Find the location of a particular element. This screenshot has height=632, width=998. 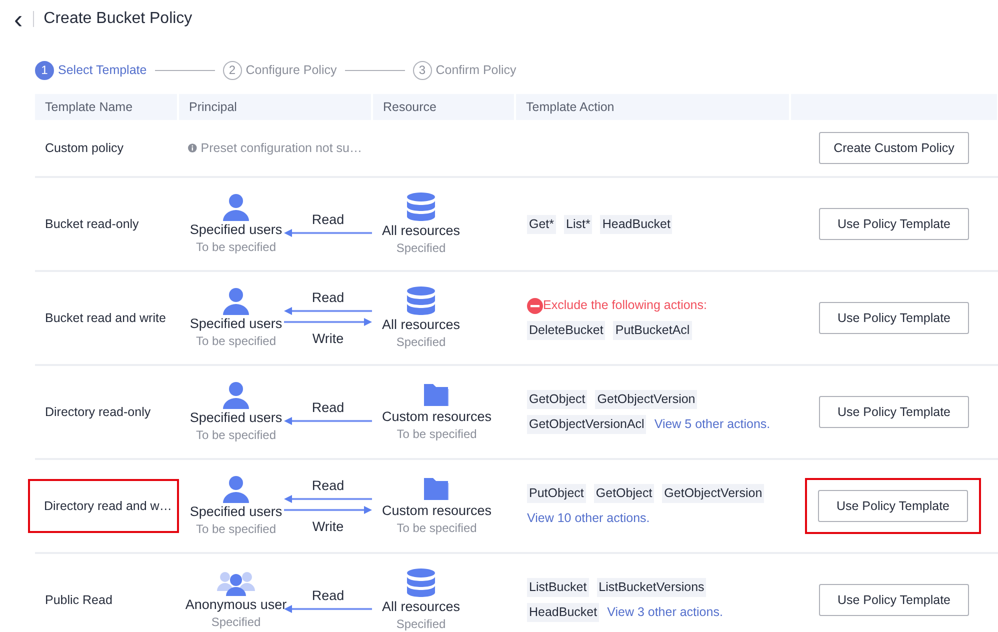

principal-label: Anonymous user is located at coordinates (236, 605).